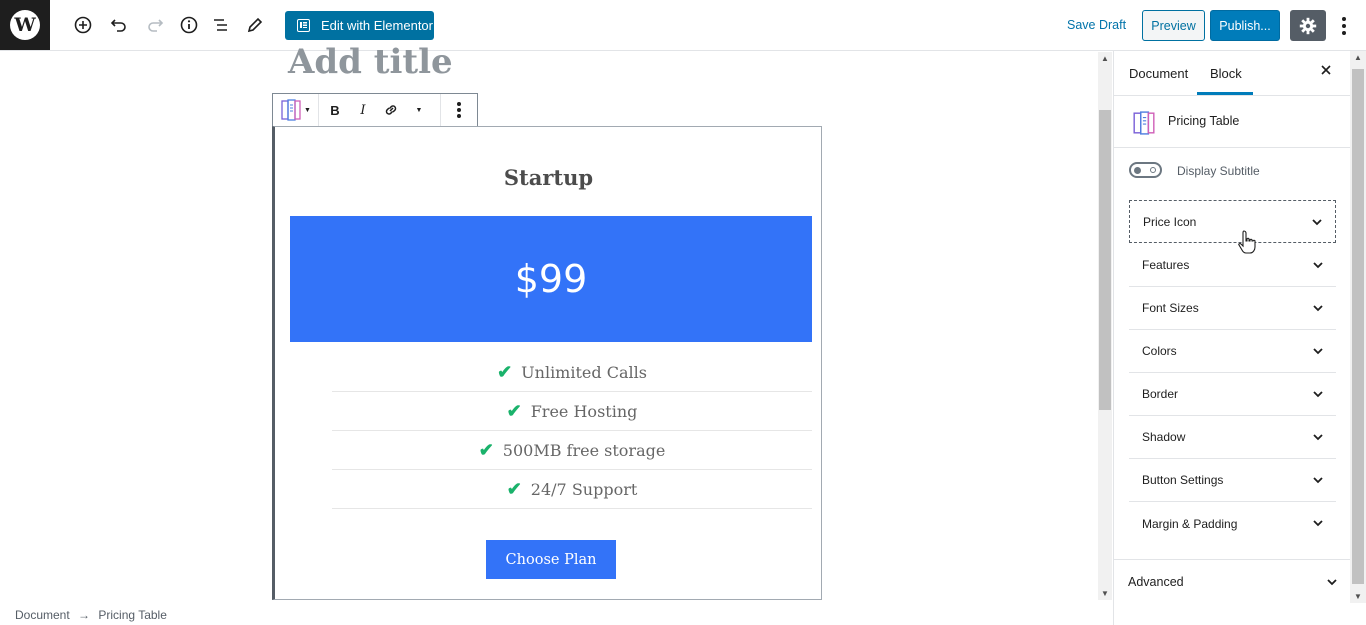 The height and width of the screenshot is (625, 1366). I want to click on choose-plan-button: Choose Plan, so click(551, 559).